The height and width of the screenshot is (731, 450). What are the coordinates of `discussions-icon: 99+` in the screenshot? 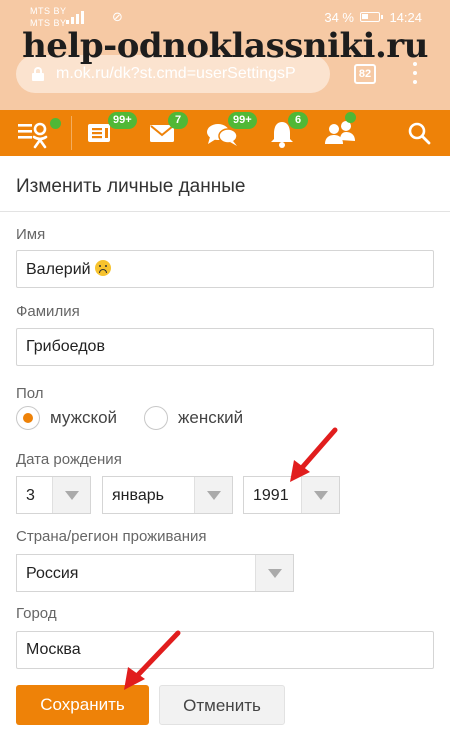 It's located at (234, 133).